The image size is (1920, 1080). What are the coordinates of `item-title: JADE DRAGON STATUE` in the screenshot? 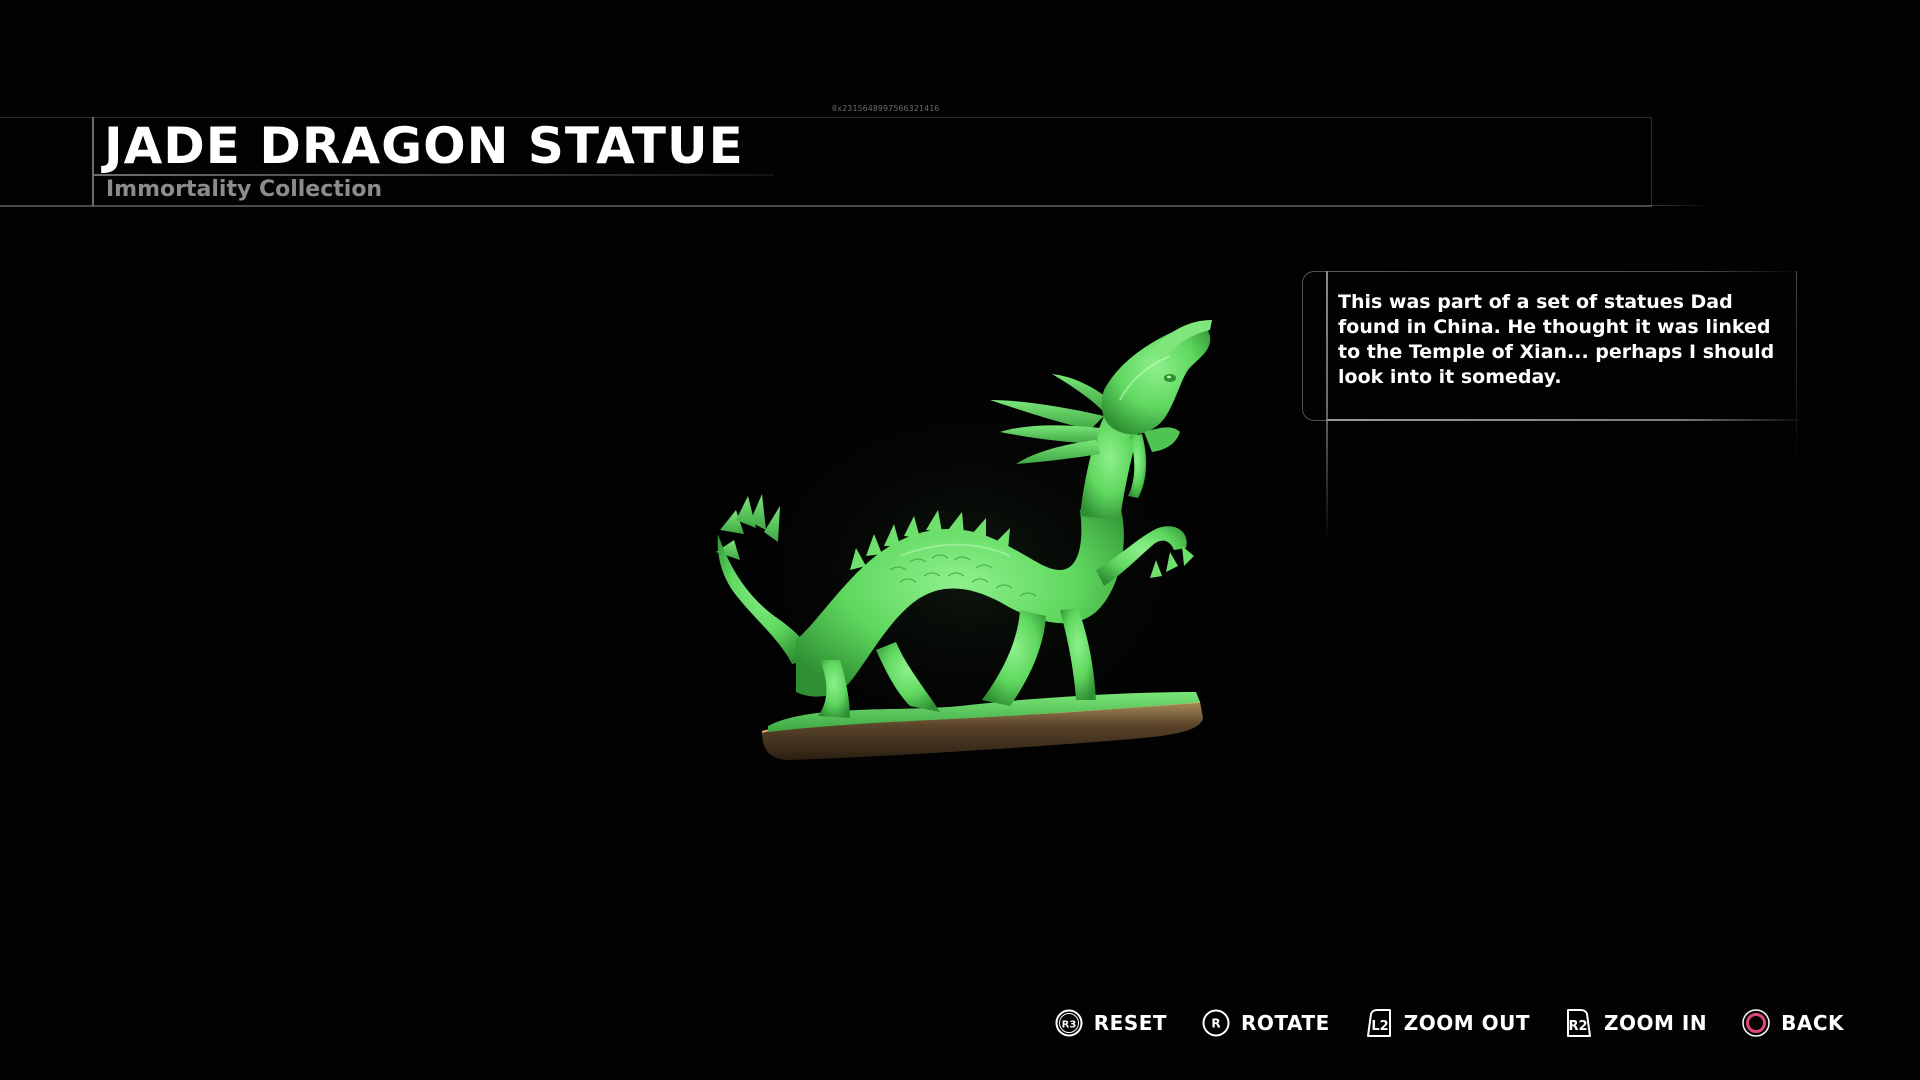 It's located at (424, 146).